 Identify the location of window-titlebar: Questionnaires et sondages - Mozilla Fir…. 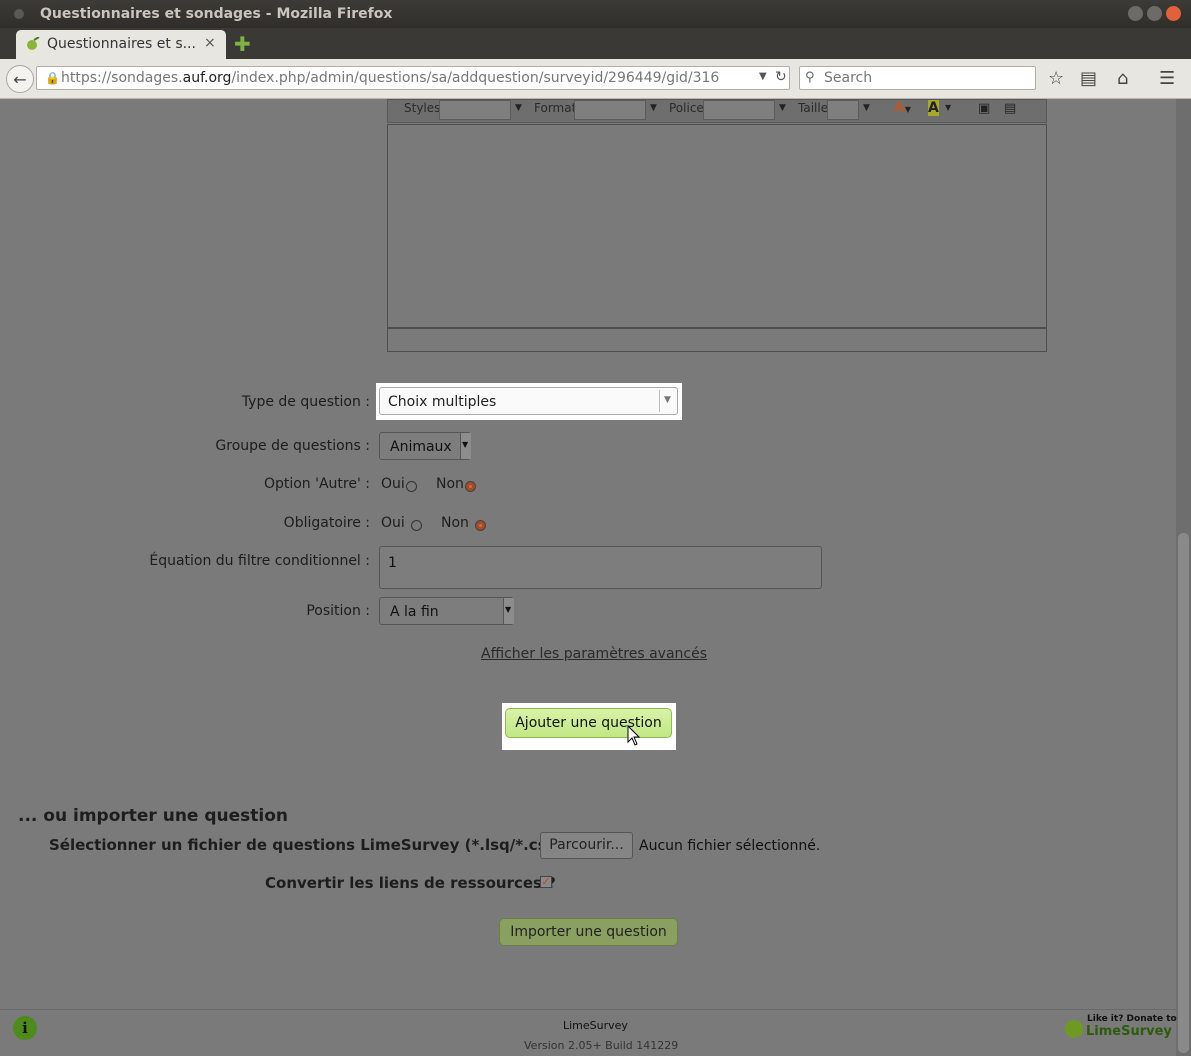
(595, 14).